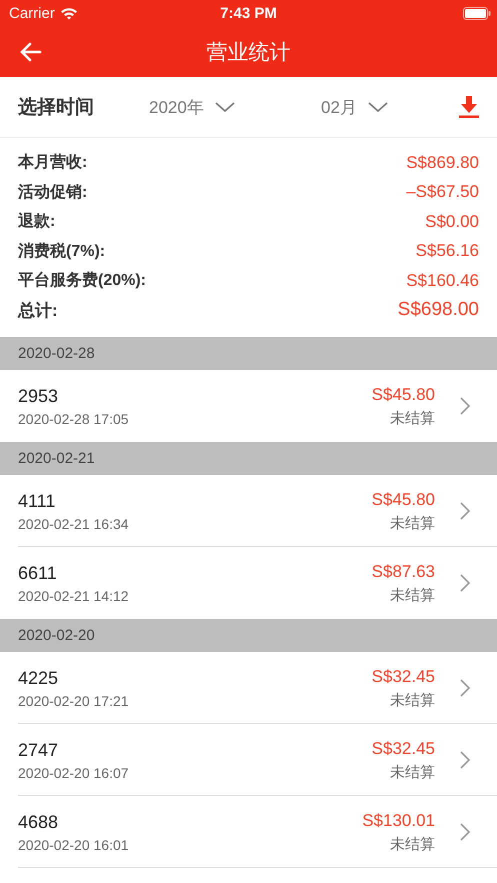 The height and width of the screenshot is (883, 497). I want to click on order-row: 4225 2020-02-20 17:21 S$32.45 未结算, so click(248, 688).